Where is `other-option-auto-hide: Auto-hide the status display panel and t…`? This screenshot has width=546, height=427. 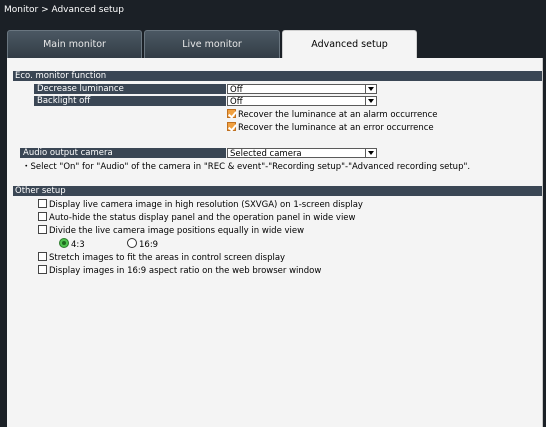
other-option-auto-hide: Auto-hide the status display panel and t… is located at coordinates (196, 217).